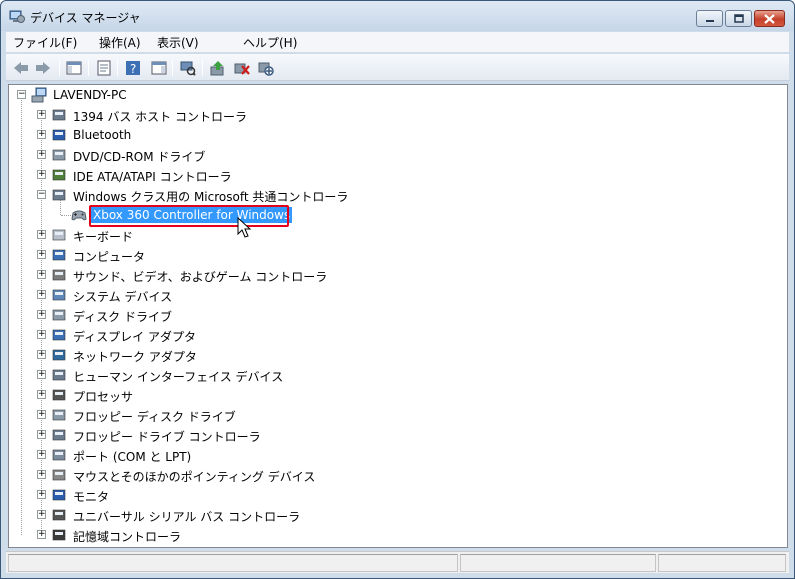 This screenshot has height=579, width=795. I want to click on tree-category: + IDE ATA/ATAPI コントローラ, so click(398, 175).